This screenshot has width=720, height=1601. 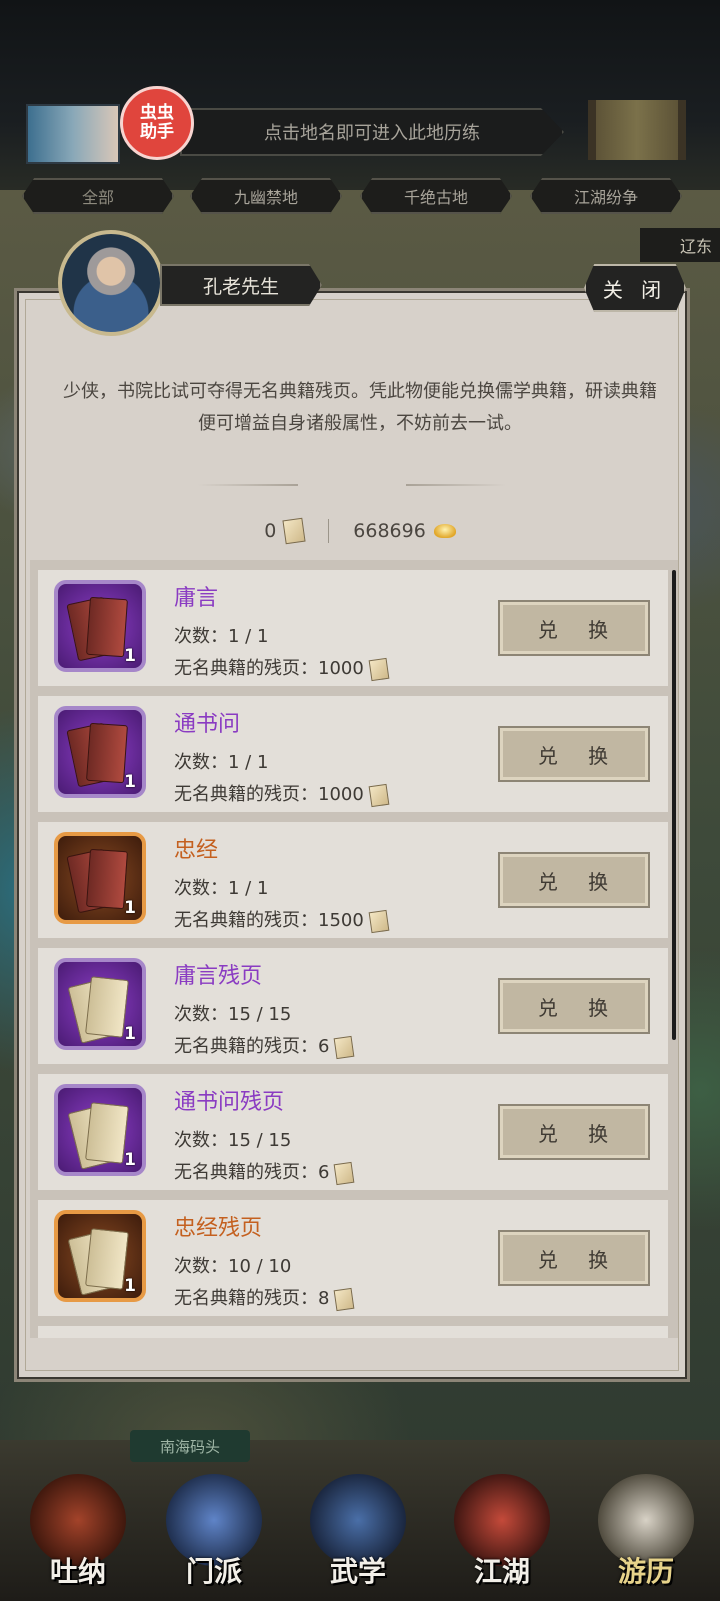 What do you see at coordinates (353, 880) in the screenshot?
I see `exchange-item: 1 忠经 次数：1 / 1 无名典籍的残页：1500 兑 换` at bounding box center [353, 880].